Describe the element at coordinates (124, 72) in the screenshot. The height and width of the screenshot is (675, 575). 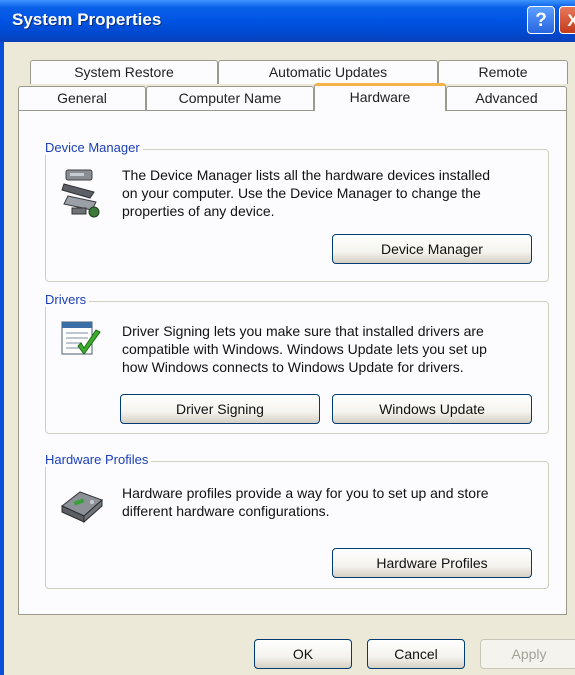
I see `tab-system-restore: System Restore` at that location.